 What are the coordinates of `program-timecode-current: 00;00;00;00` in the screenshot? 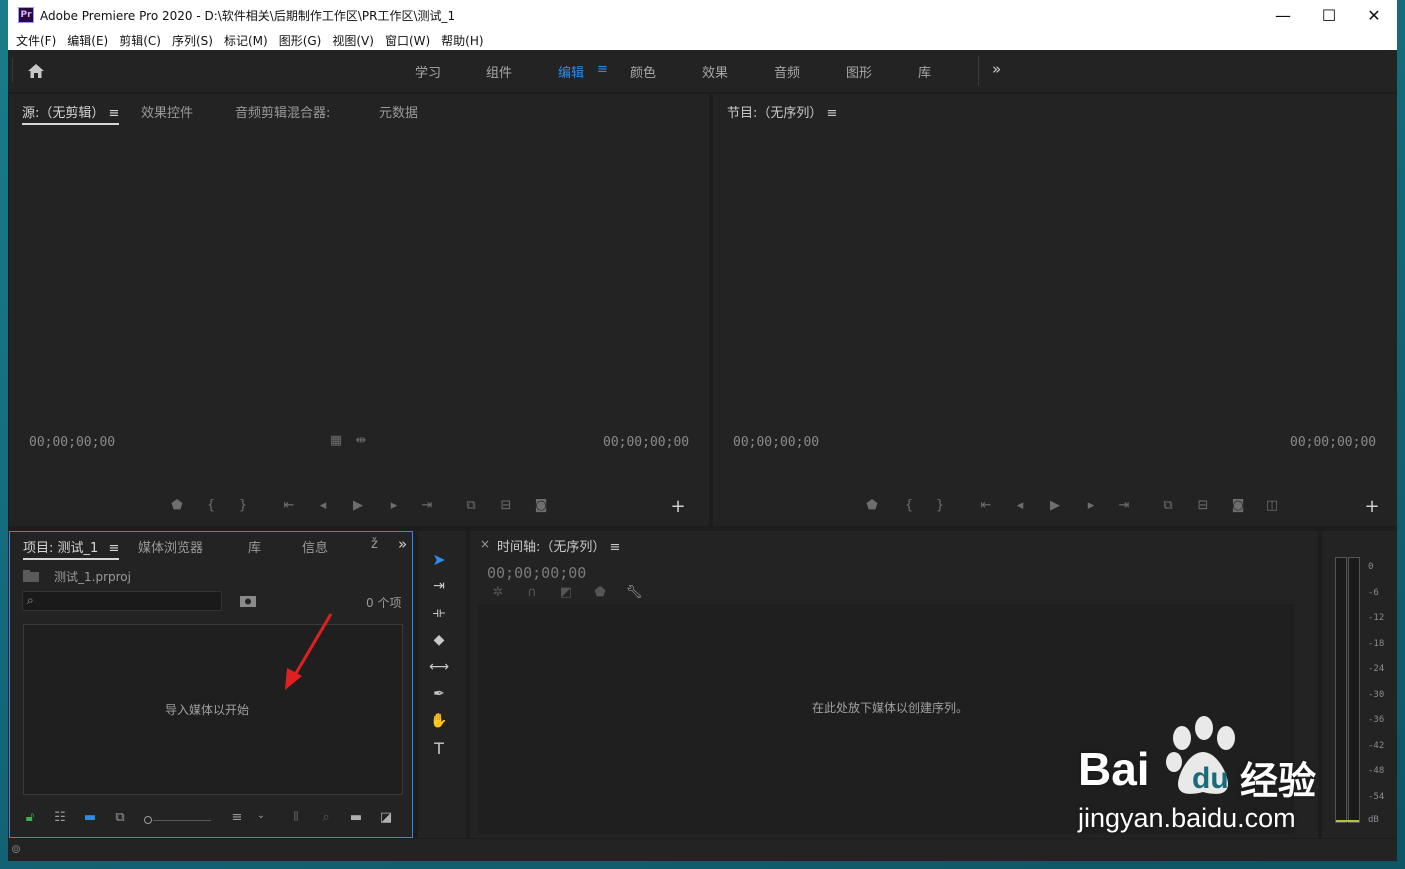 It's located at (776, 442).